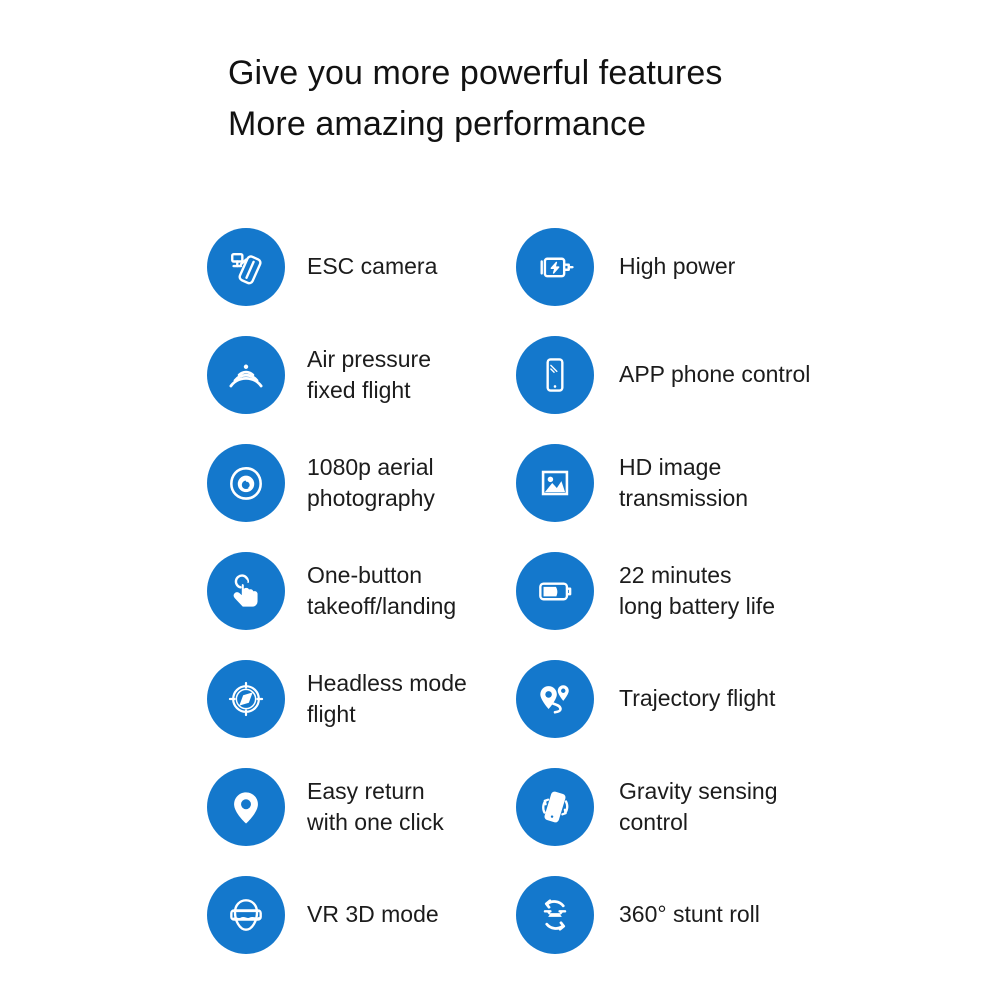  Describe the element at coordinates (500, 259) in the screenshot. I see `feature-row: ESC camera High power` at that location.